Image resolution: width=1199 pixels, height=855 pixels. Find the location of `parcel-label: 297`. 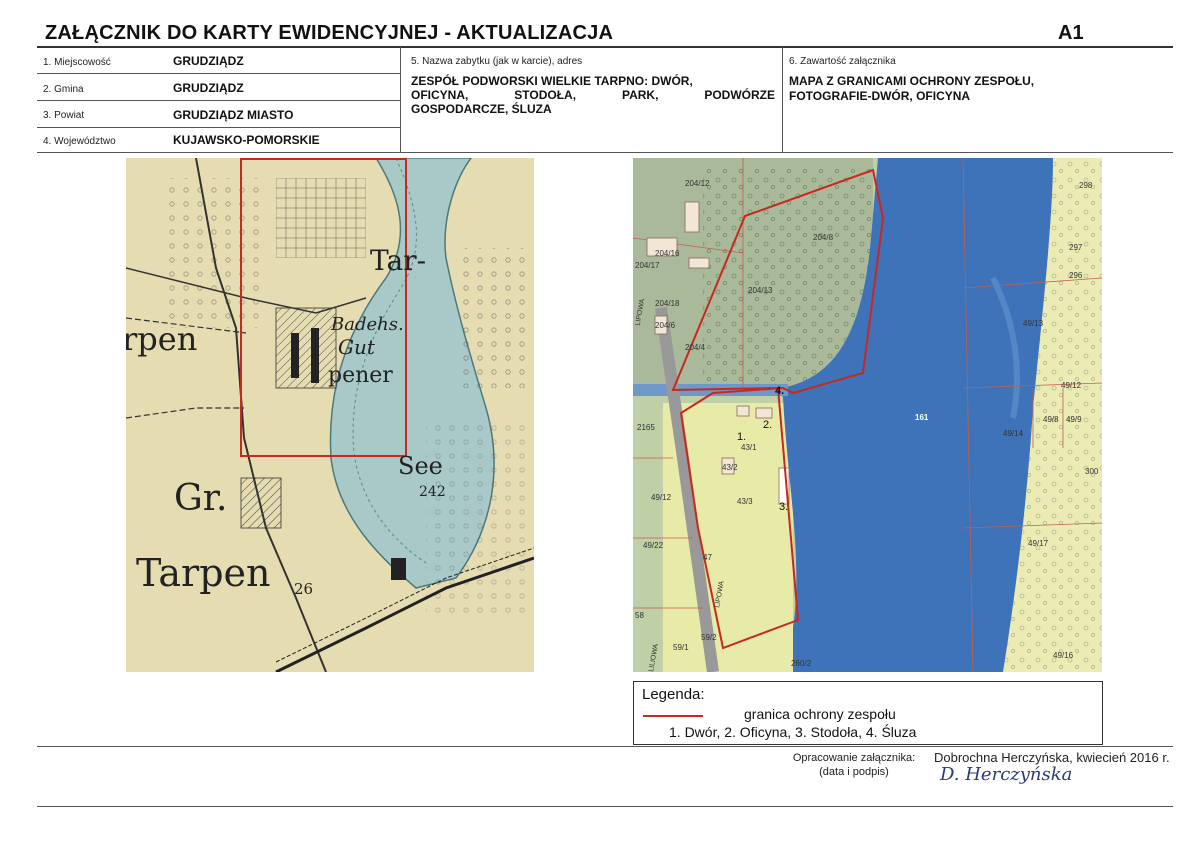

parcel-label: 297 is located at coordinates (1076, 247).